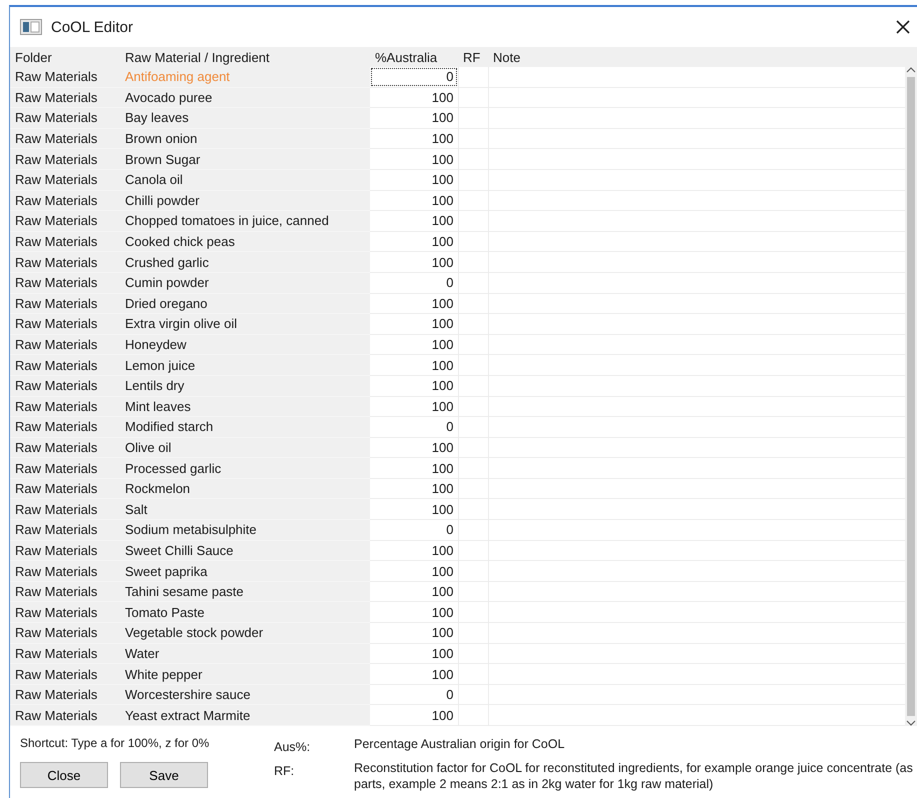 Image resolution: width=917 pixels, height=798 pixels. I want to click on column-header: Raw Material / Ingredient, so click(245, 57).